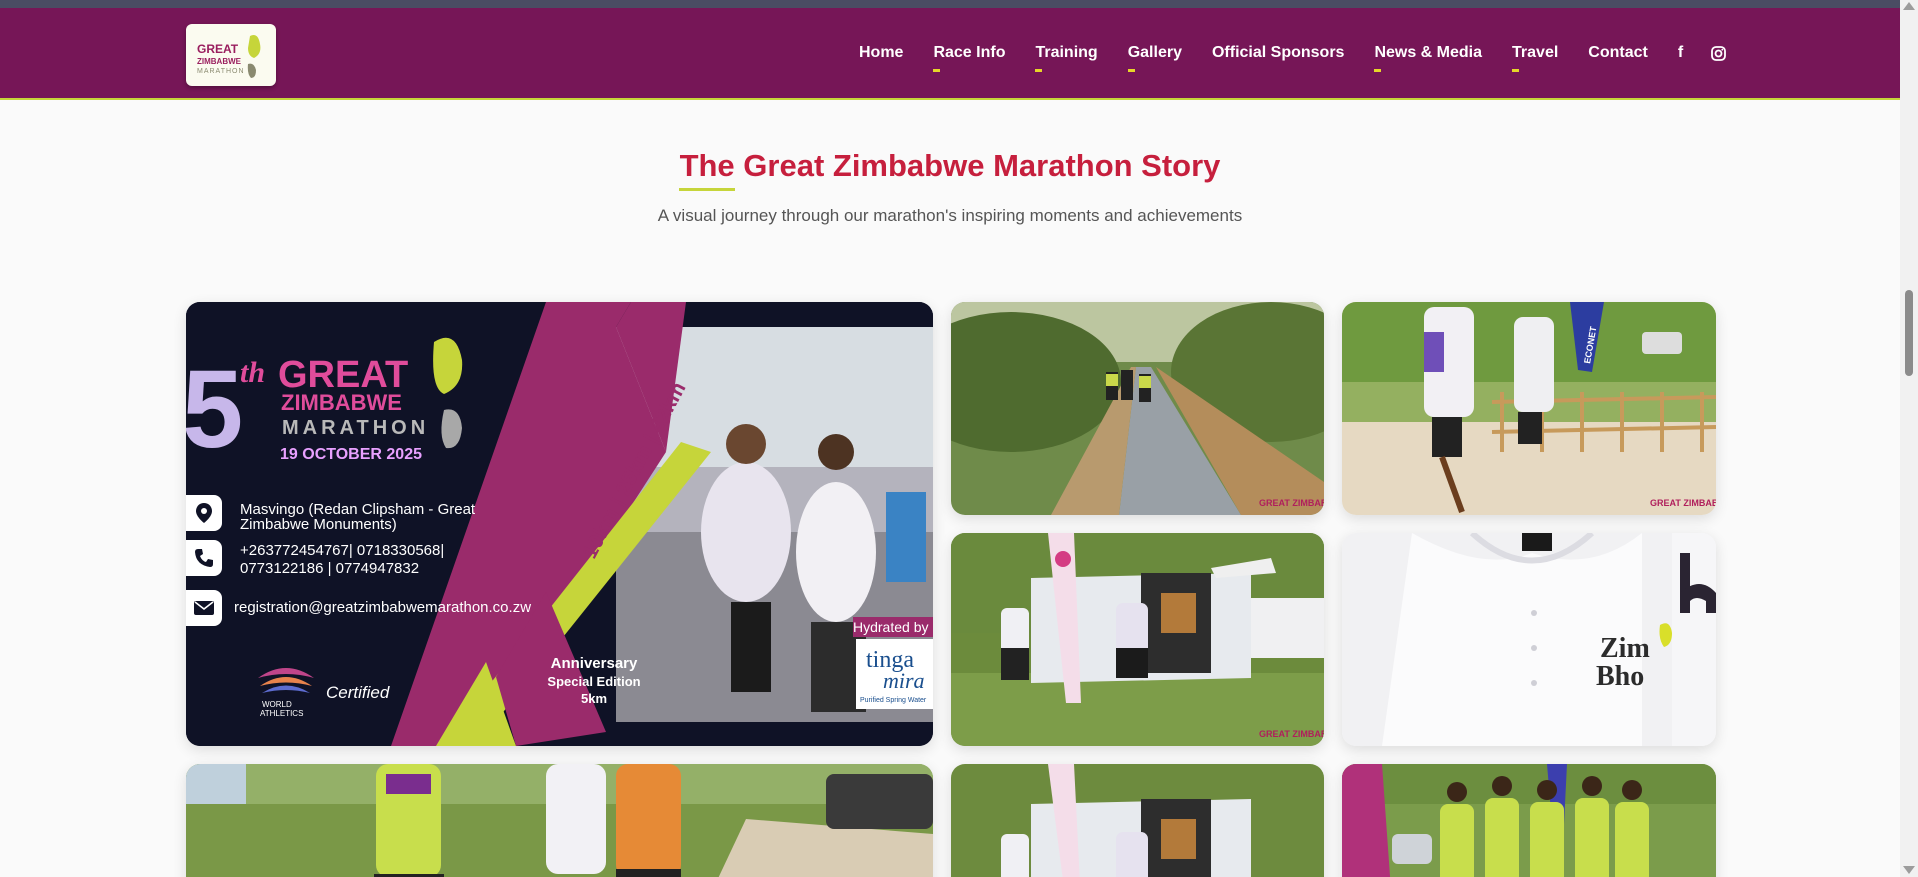  What do you see at coordinates (1428, 58) in the screenshot?
I see `nav-news-media: News & Media` at bounding box center [1428, 58].